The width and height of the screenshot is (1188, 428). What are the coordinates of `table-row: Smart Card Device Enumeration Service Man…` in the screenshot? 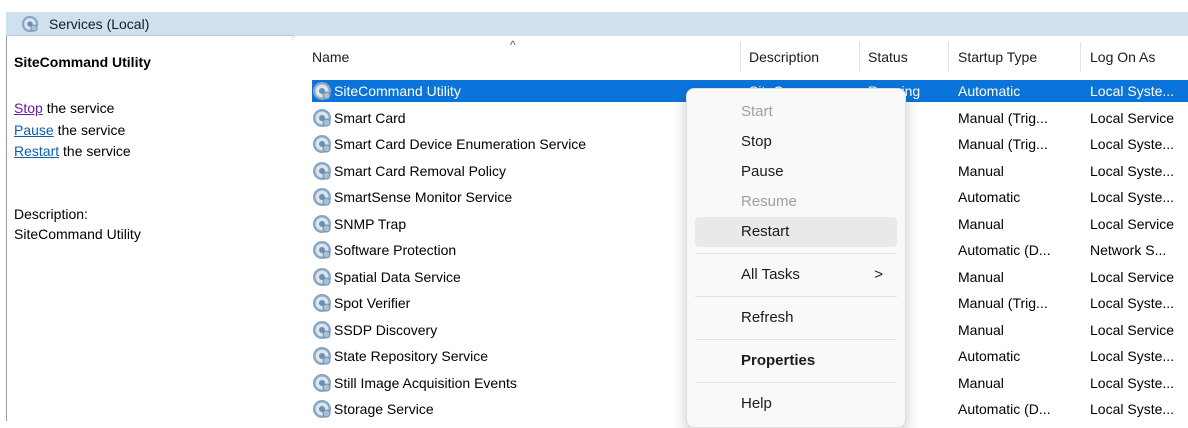 It's located at (594, 144).